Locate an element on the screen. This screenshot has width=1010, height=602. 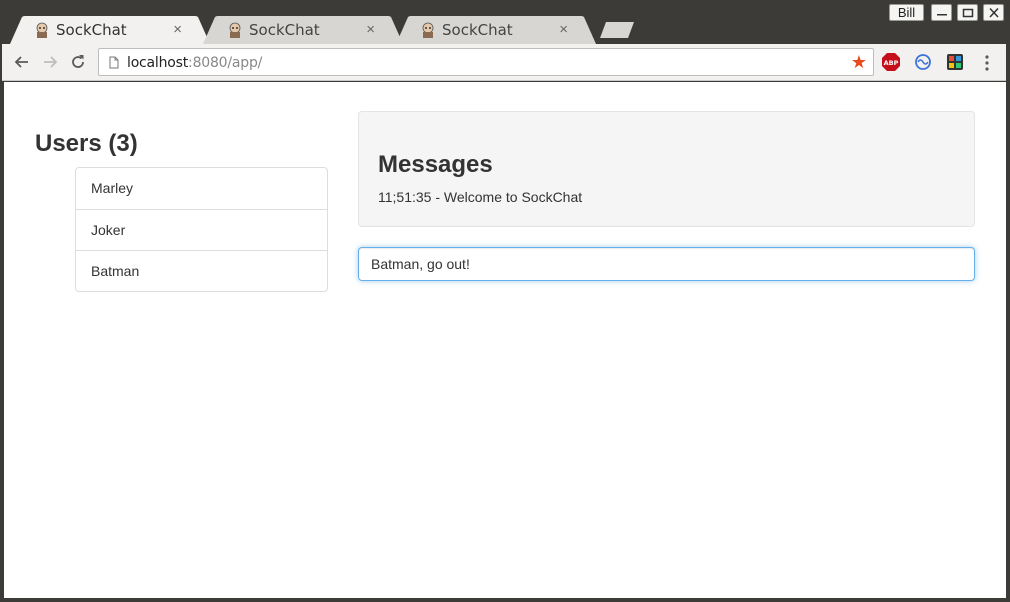
svg-text: ABP is located at coordinates (891, 63).